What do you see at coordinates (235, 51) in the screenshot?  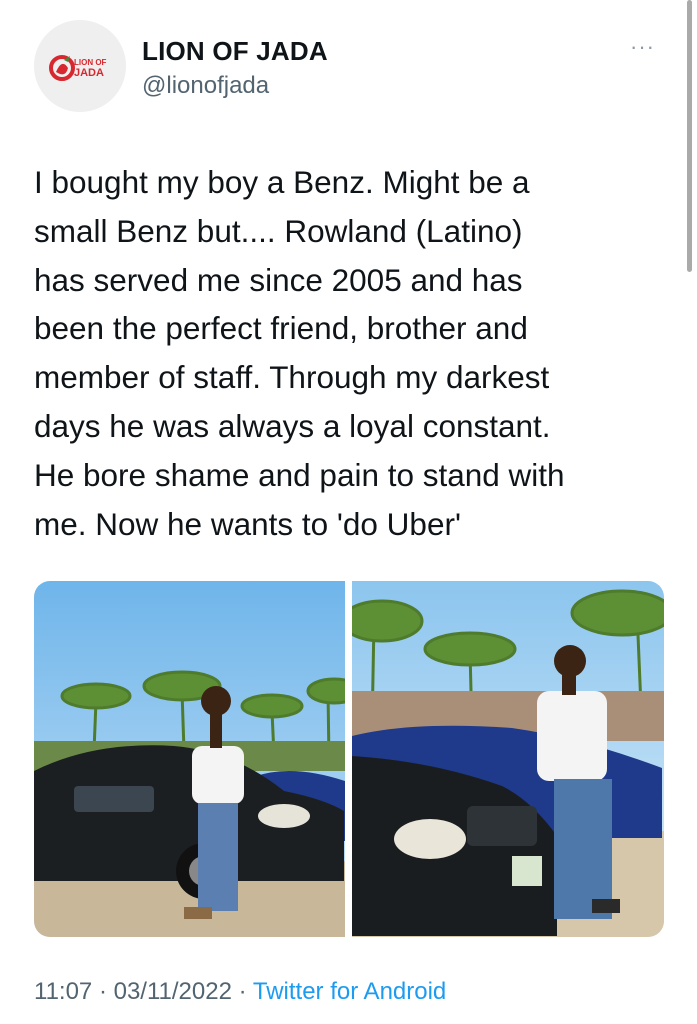 I see `author-display-name: LION OF JADA` at bounding box center [235, 51].